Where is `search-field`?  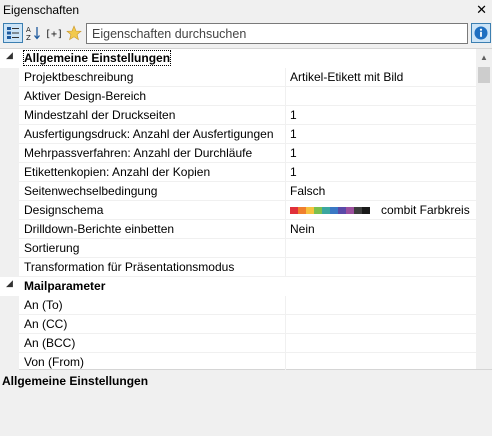 search-field is located at coordinates (277, 33).